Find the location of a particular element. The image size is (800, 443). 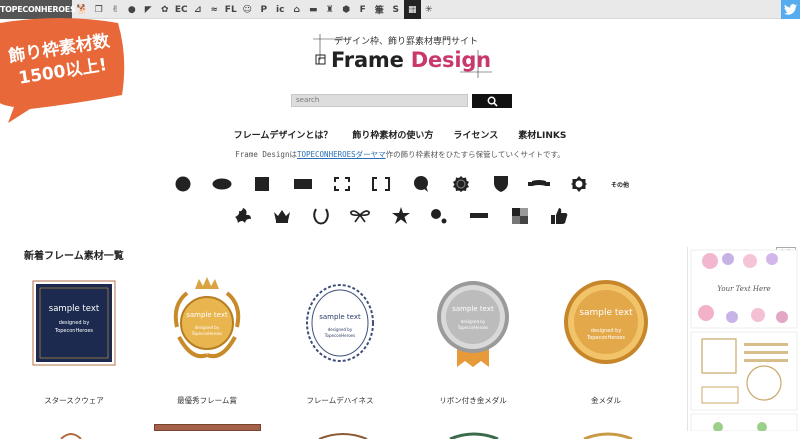

line-icon: ≈ is located at coordinates (214, 9).